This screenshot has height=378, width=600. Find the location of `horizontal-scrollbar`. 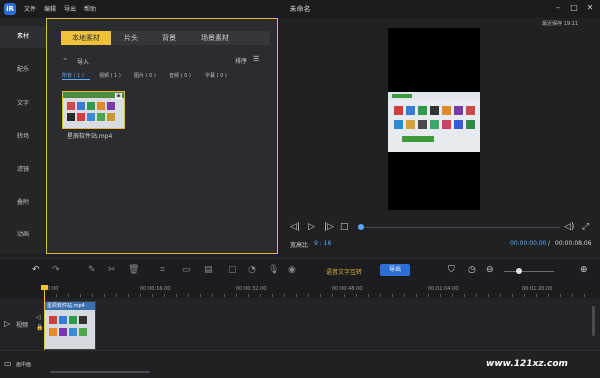

horizontal-scrollbar is located at coordinates (100, 372).